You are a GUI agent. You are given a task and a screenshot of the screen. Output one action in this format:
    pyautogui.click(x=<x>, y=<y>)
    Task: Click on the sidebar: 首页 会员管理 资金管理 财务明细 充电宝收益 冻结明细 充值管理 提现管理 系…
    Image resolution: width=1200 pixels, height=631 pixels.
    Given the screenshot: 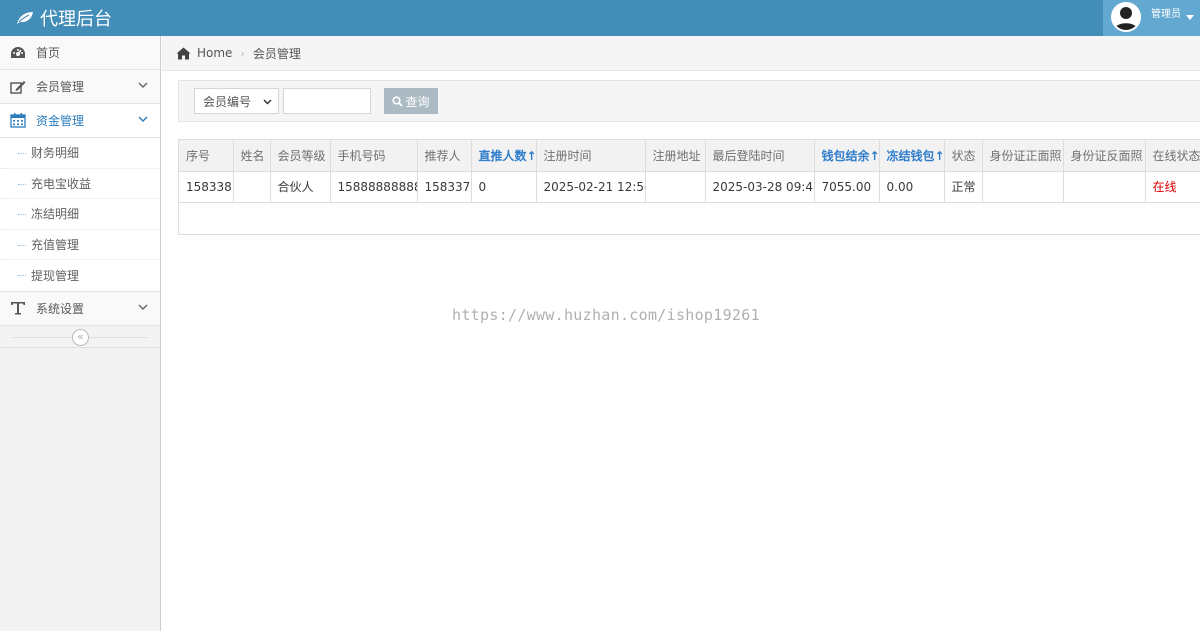 What is the action you would take?
    pyautogui.click(x=80, y=333)
    